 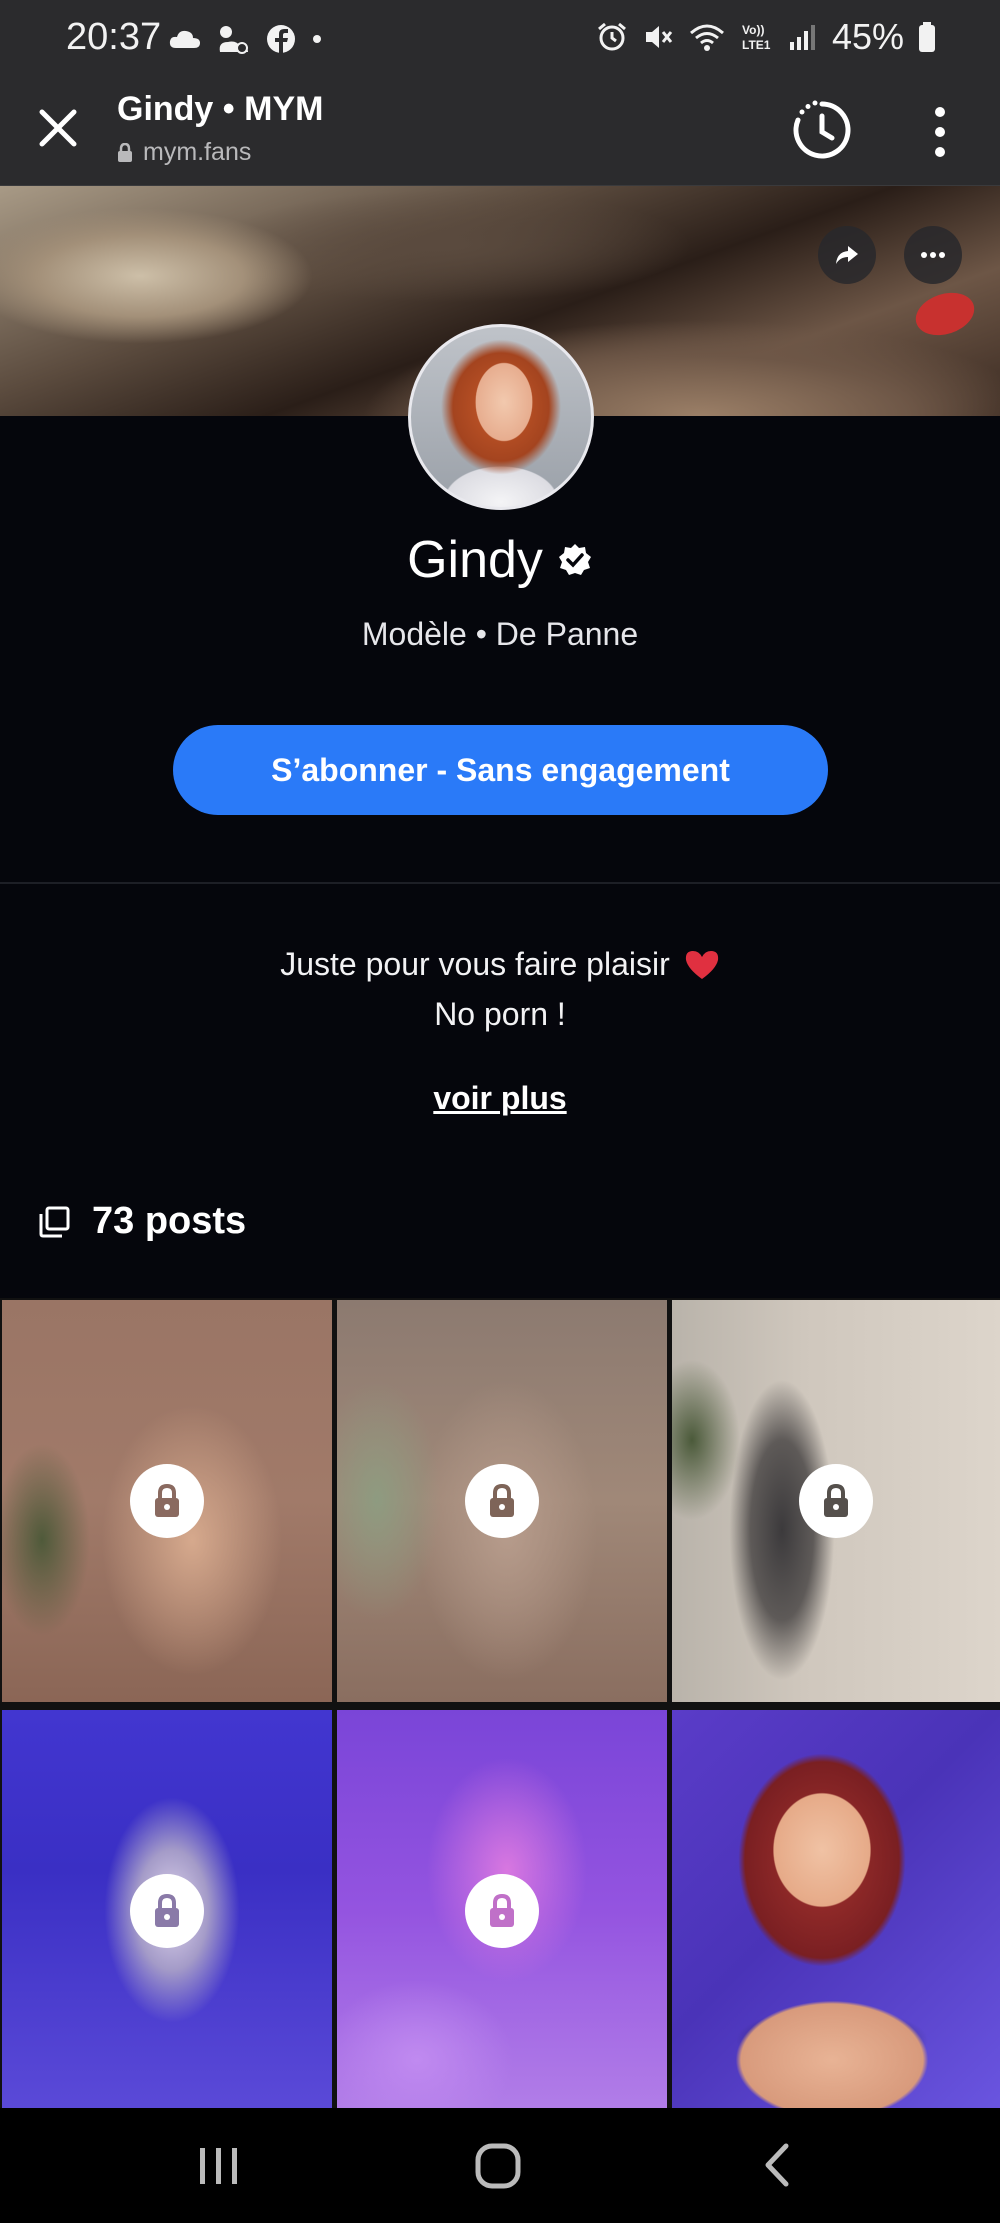 What do you see at coordinates (802, 37) in the screenshot?
I see `signal-icon` at bounding box center [802, 37].